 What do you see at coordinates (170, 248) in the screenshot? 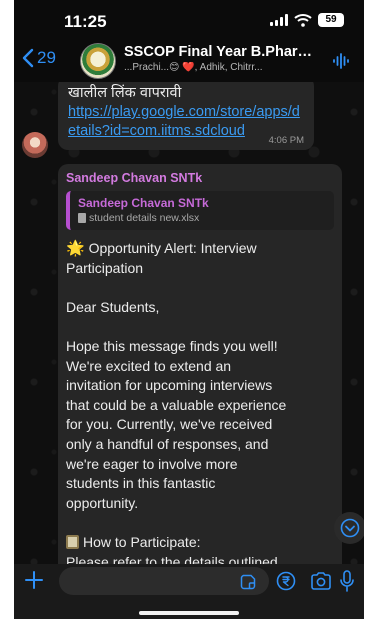
I see `message-line-text: Opportunity Alert: Interview` at bounding box center [170, 248].